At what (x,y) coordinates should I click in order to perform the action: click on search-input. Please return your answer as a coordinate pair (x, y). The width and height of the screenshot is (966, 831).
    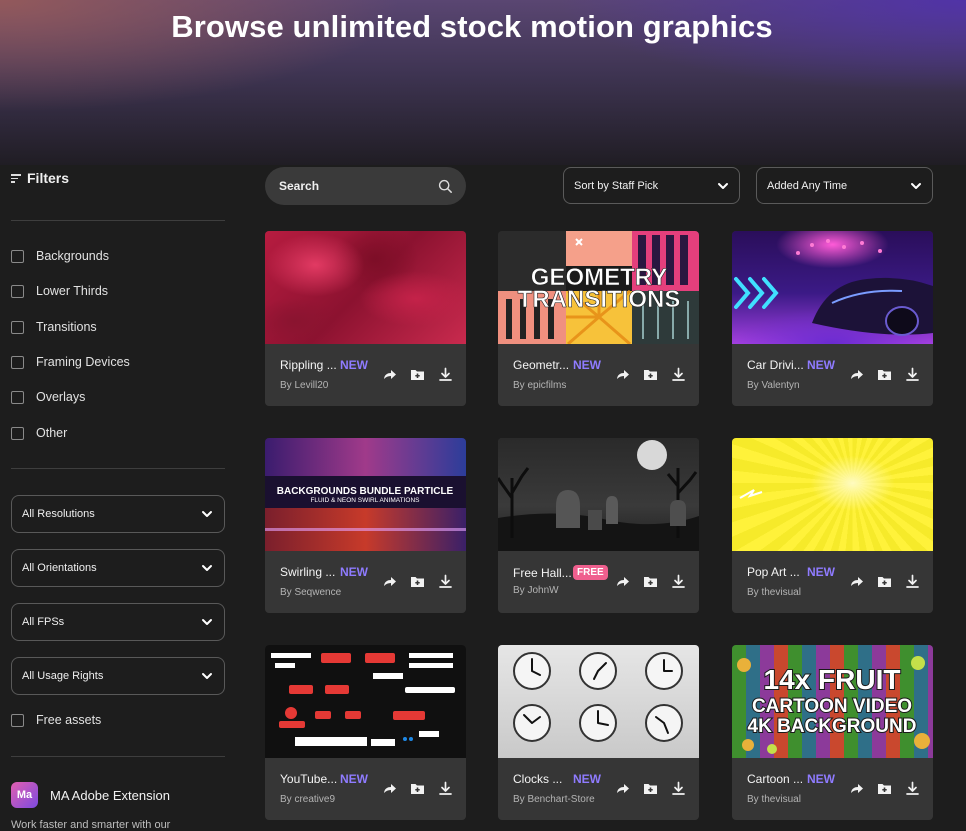
    Looking at the image, I should click on (349, 186).